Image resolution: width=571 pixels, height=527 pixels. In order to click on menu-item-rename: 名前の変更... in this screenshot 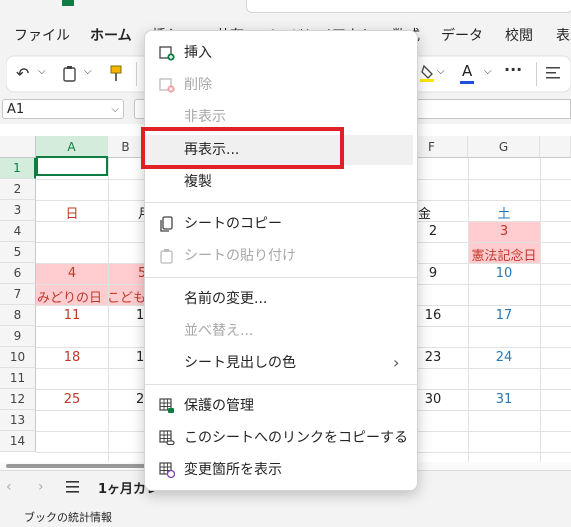, I will do `click(281, 299)`.